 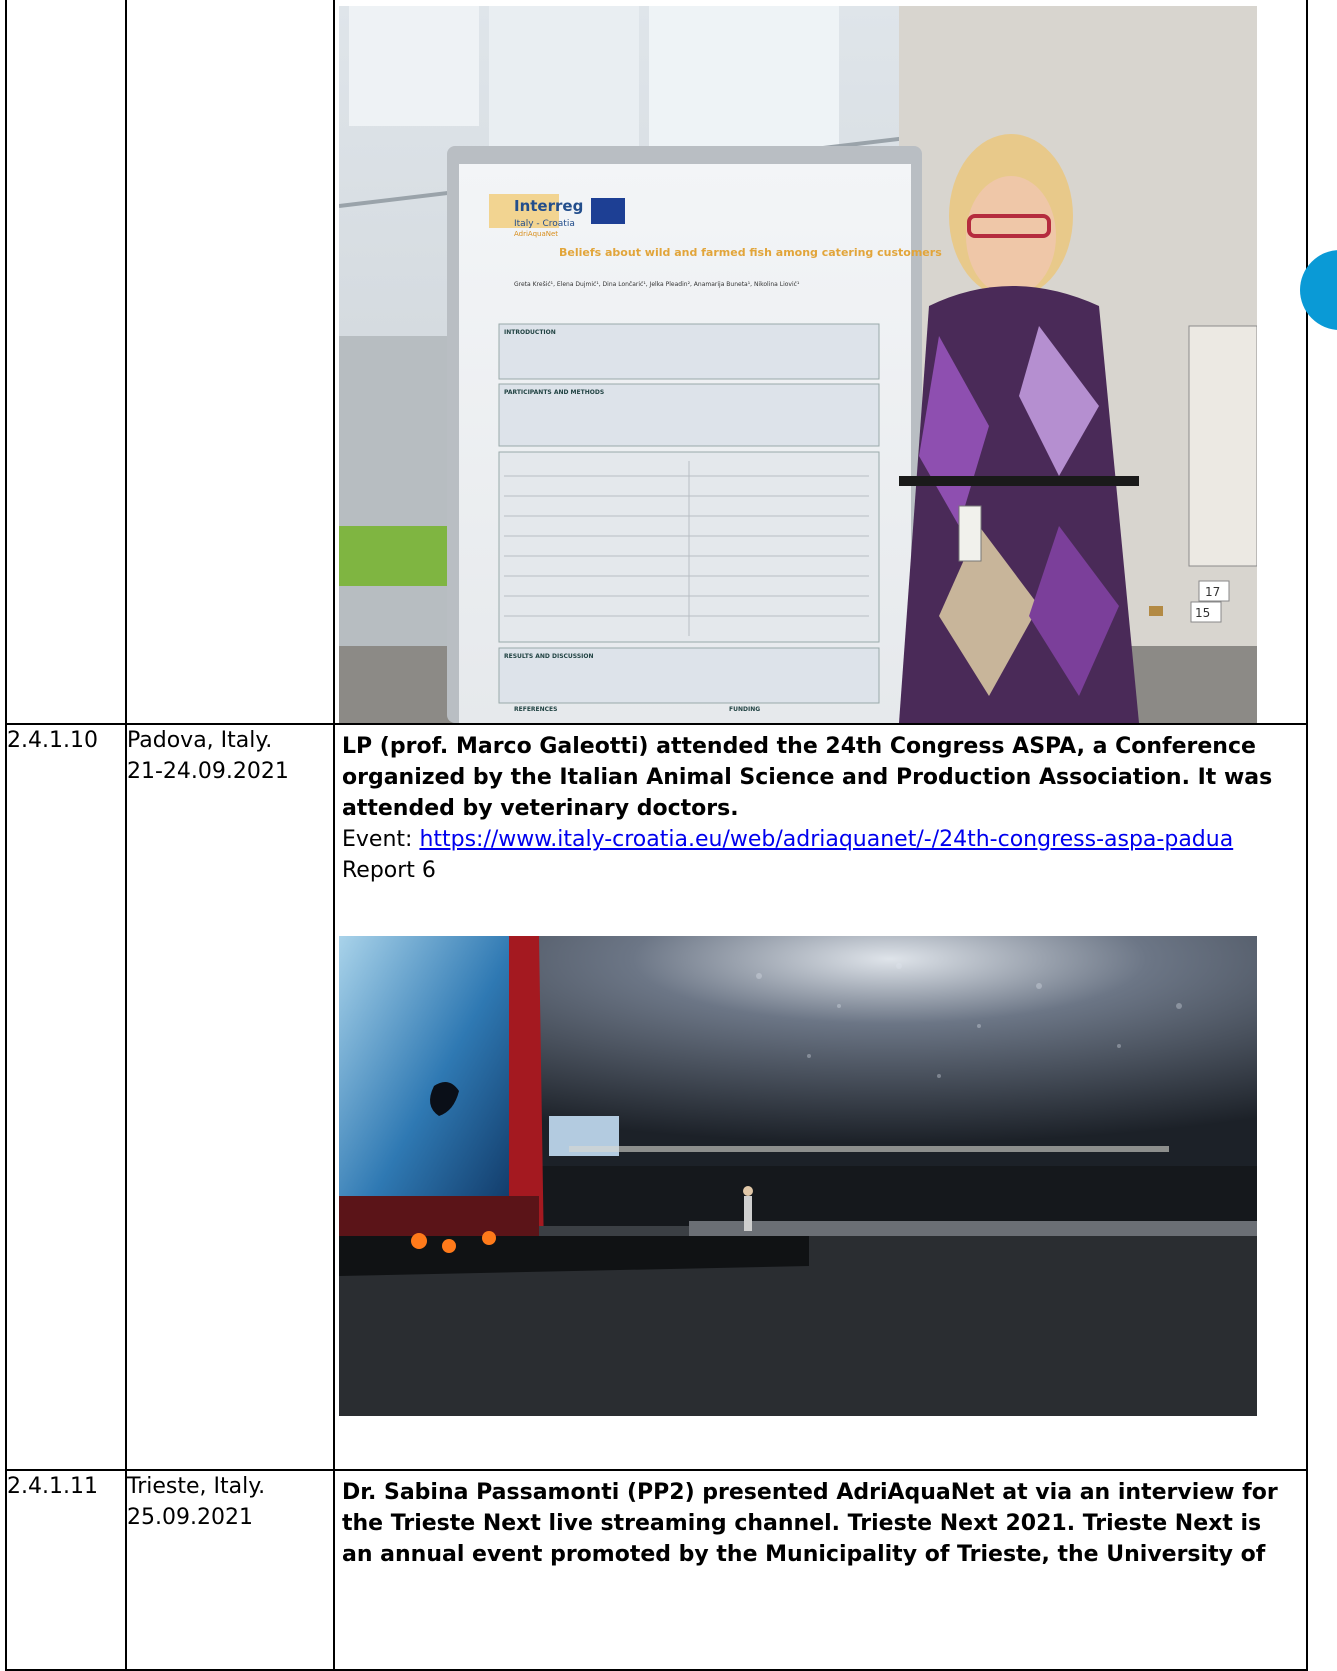 I want to click on poster-section-funding: FUNDING, so click(x=744, y=709).